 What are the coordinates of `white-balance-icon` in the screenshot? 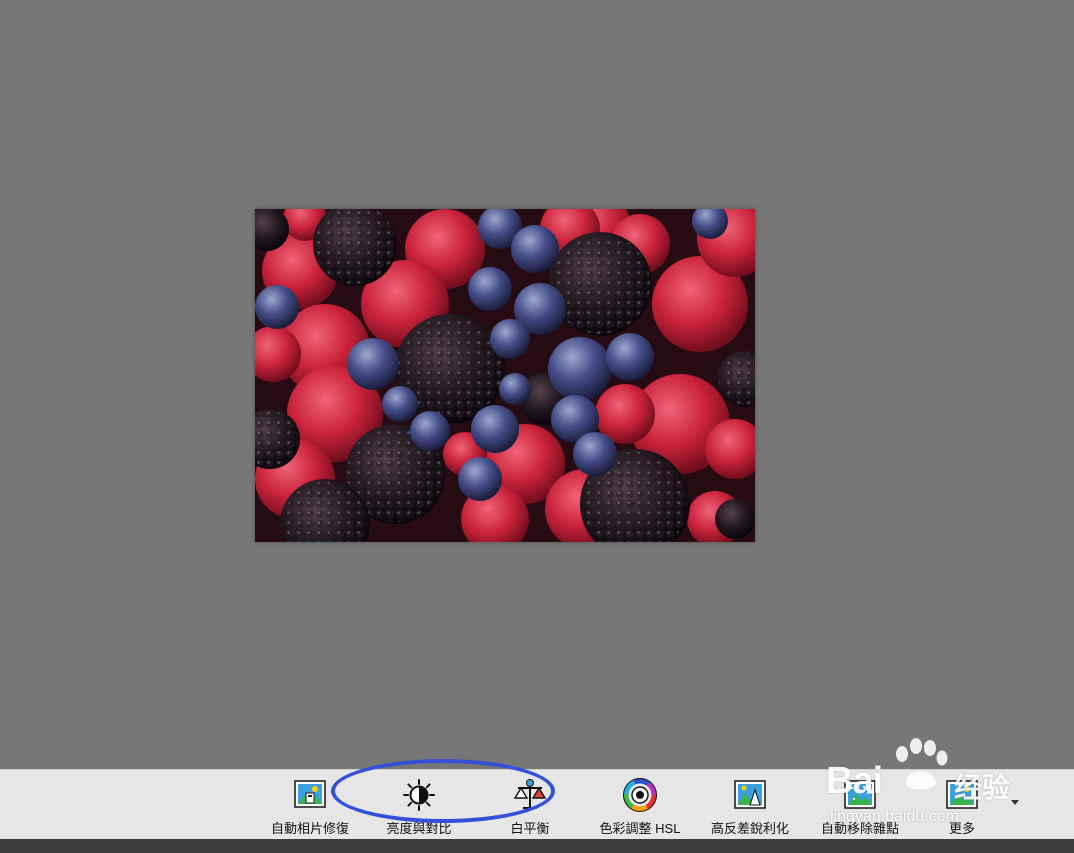 It's located at (530, 794).